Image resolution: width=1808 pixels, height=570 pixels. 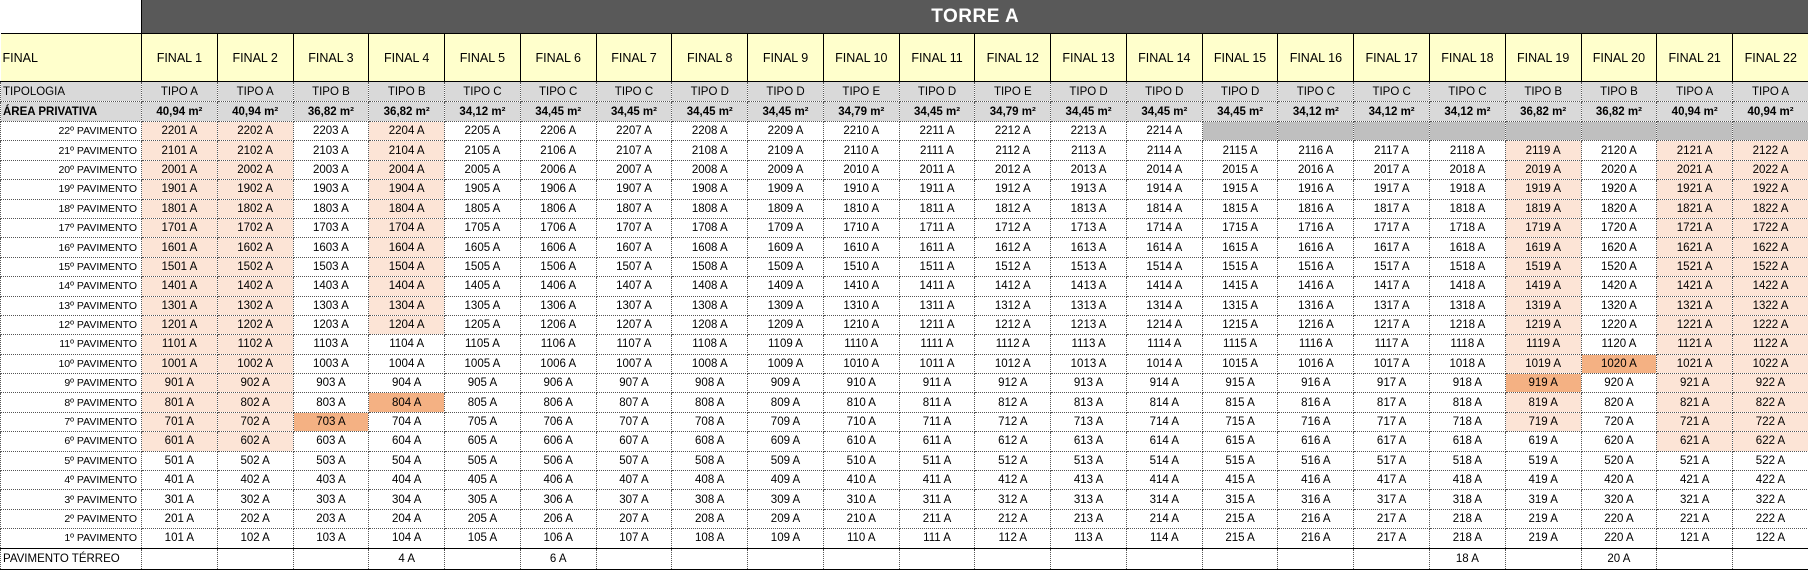 What do you see at coordinates (71, 441) in the screenshot?
I see `floor-label: 6º PAVIMENTO` at bounding box center [71, 441].